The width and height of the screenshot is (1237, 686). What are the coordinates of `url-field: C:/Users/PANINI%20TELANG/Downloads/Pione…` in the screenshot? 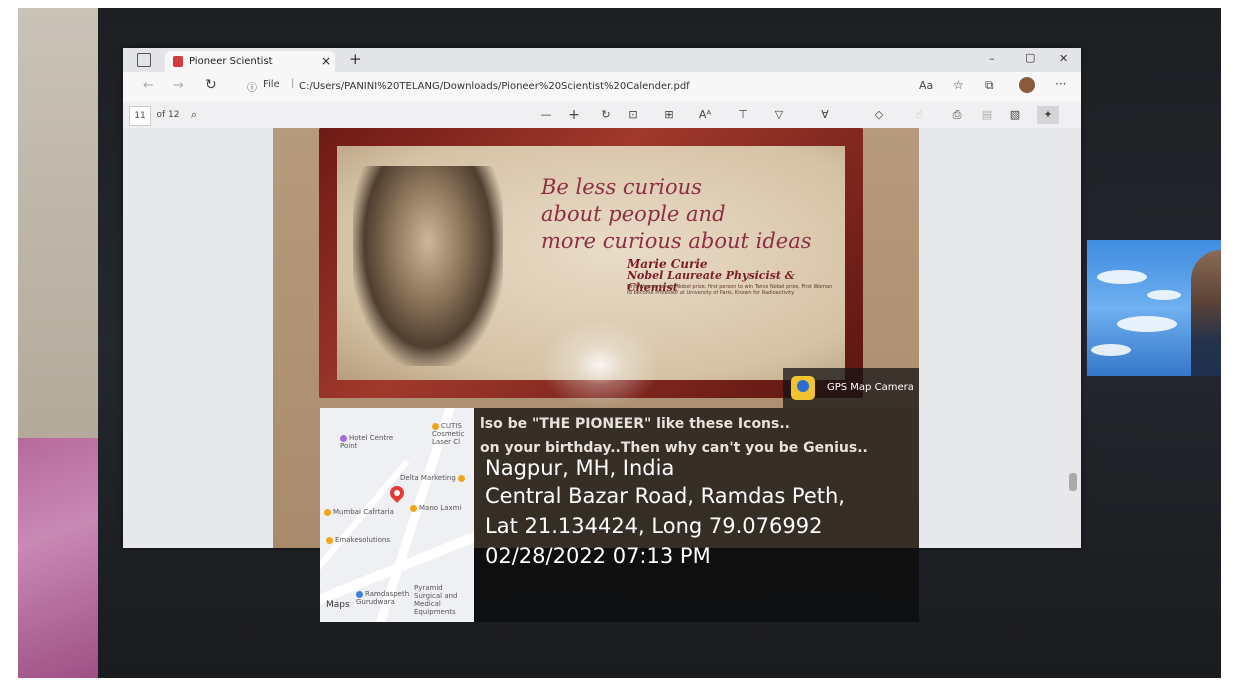 It's located at (629, 87).